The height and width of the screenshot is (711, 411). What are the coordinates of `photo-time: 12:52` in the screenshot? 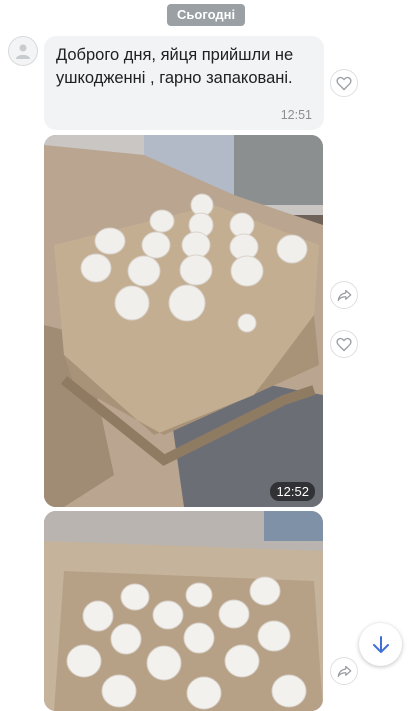 It's located at (292, 491).